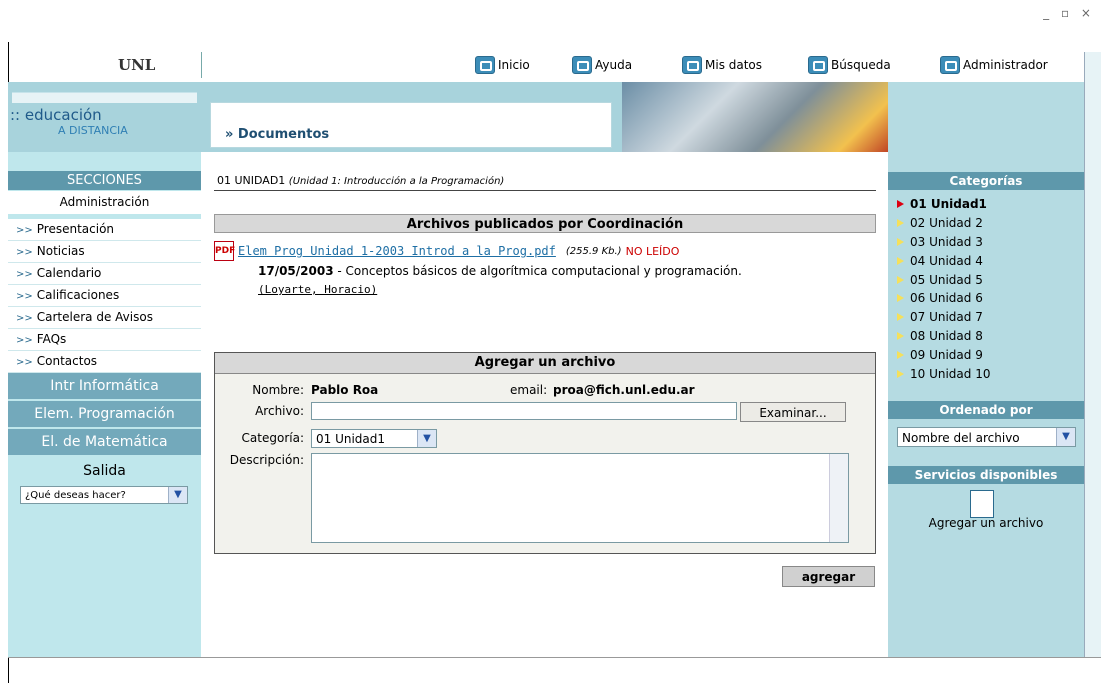 The height and width of the screenshot is (683, 1101). Describe the element at coordinates (104, 180) in the screenshot. I see `sidebar-header: SECCIONES` at that location.